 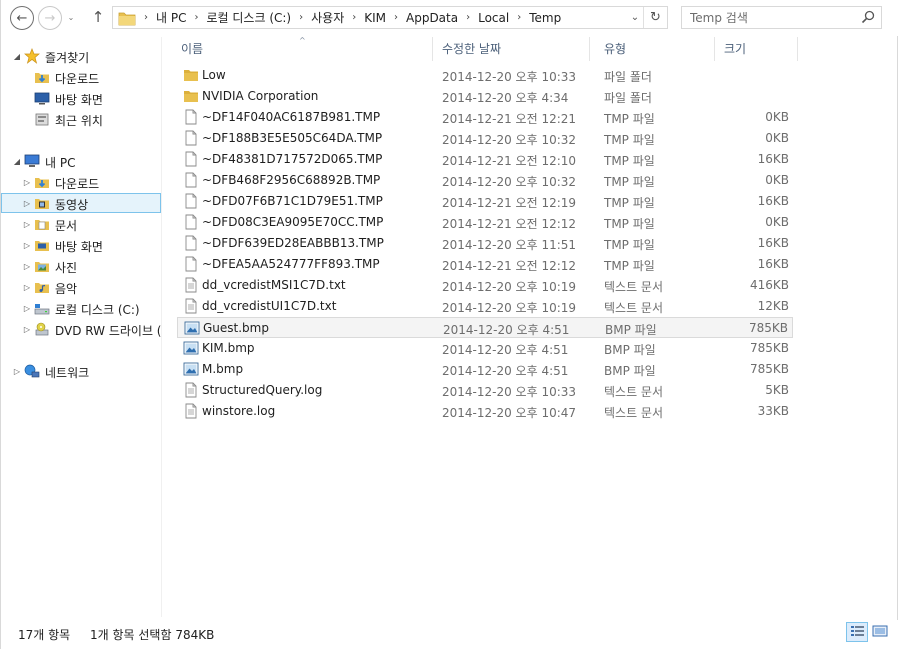 I want to click on search-input, so click(x=767, y=17).